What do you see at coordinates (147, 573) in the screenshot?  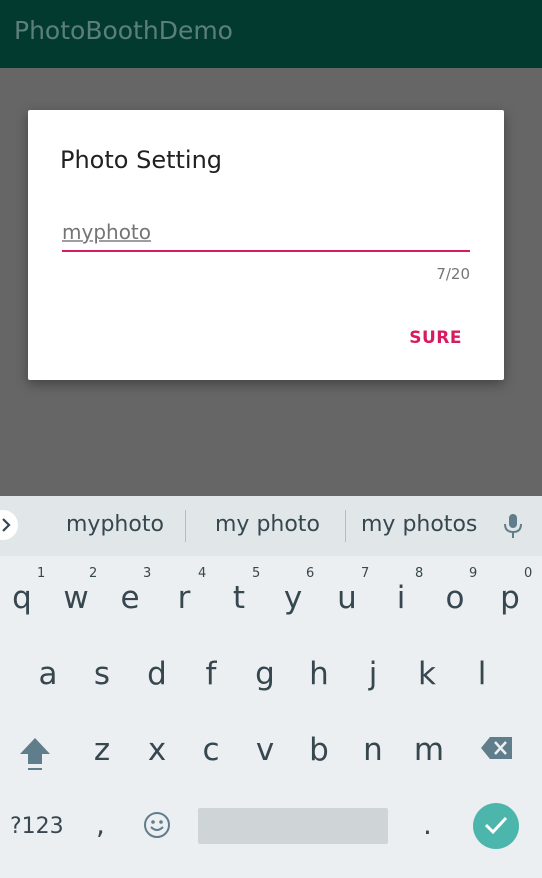 I see `key-hint: 3` at bounding box center [147, 573].